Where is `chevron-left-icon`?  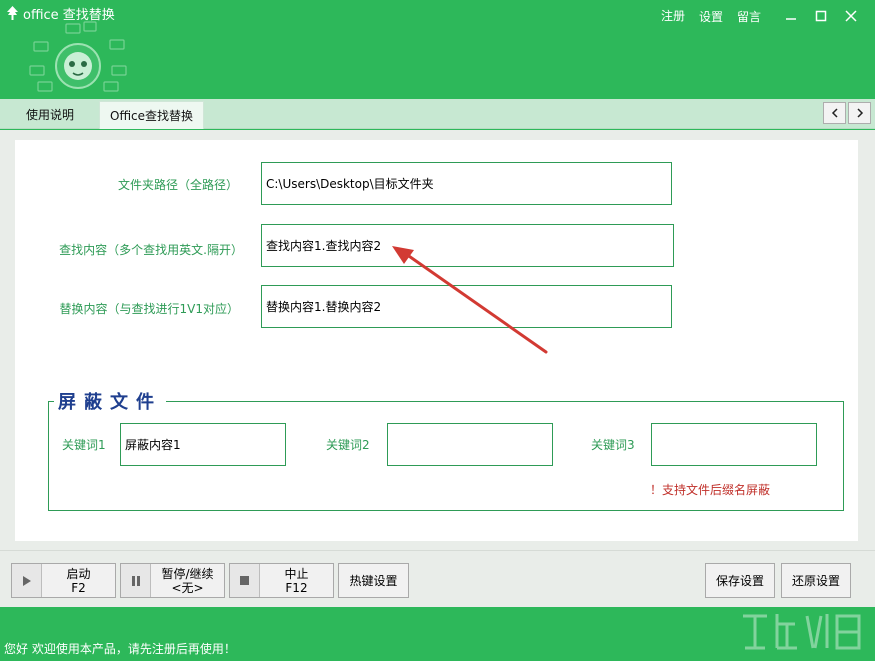 chevron-left-icon is located at coordinates (834, 113).